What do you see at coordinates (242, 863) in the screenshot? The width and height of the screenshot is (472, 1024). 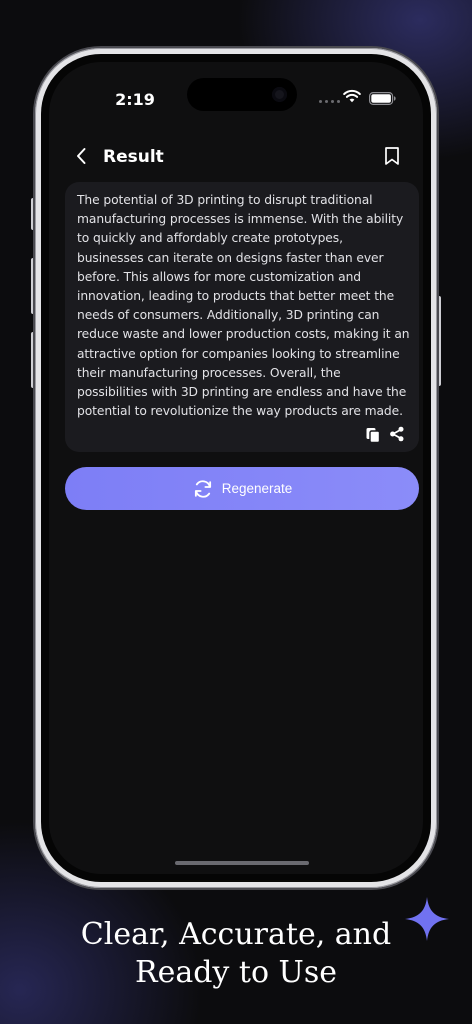 I see `home-indicator` at bounding box center [242, 863].